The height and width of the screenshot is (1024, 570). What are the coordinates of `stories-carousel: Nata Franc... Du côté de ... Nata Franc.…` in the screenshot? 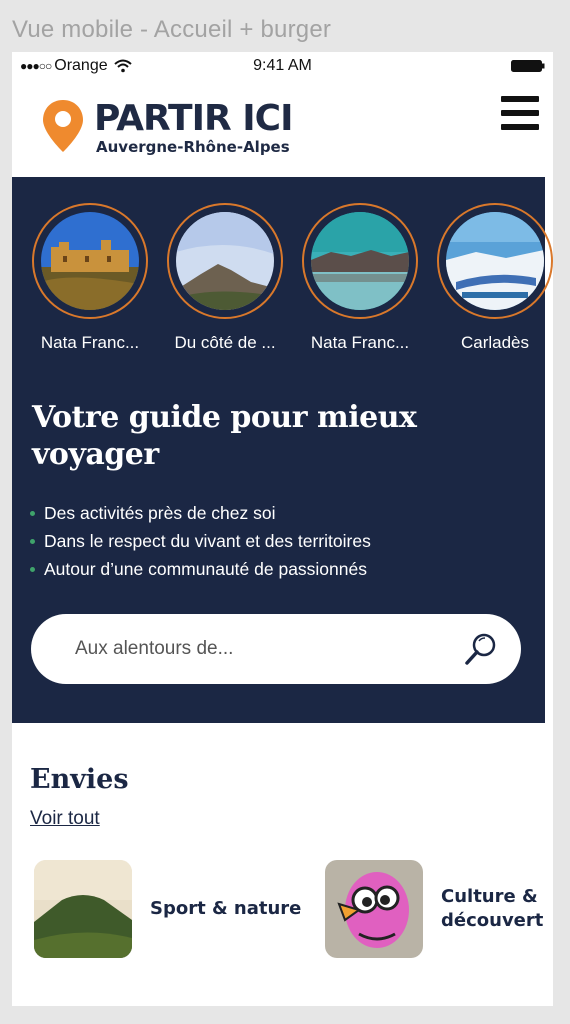 It's located at (282, 283).